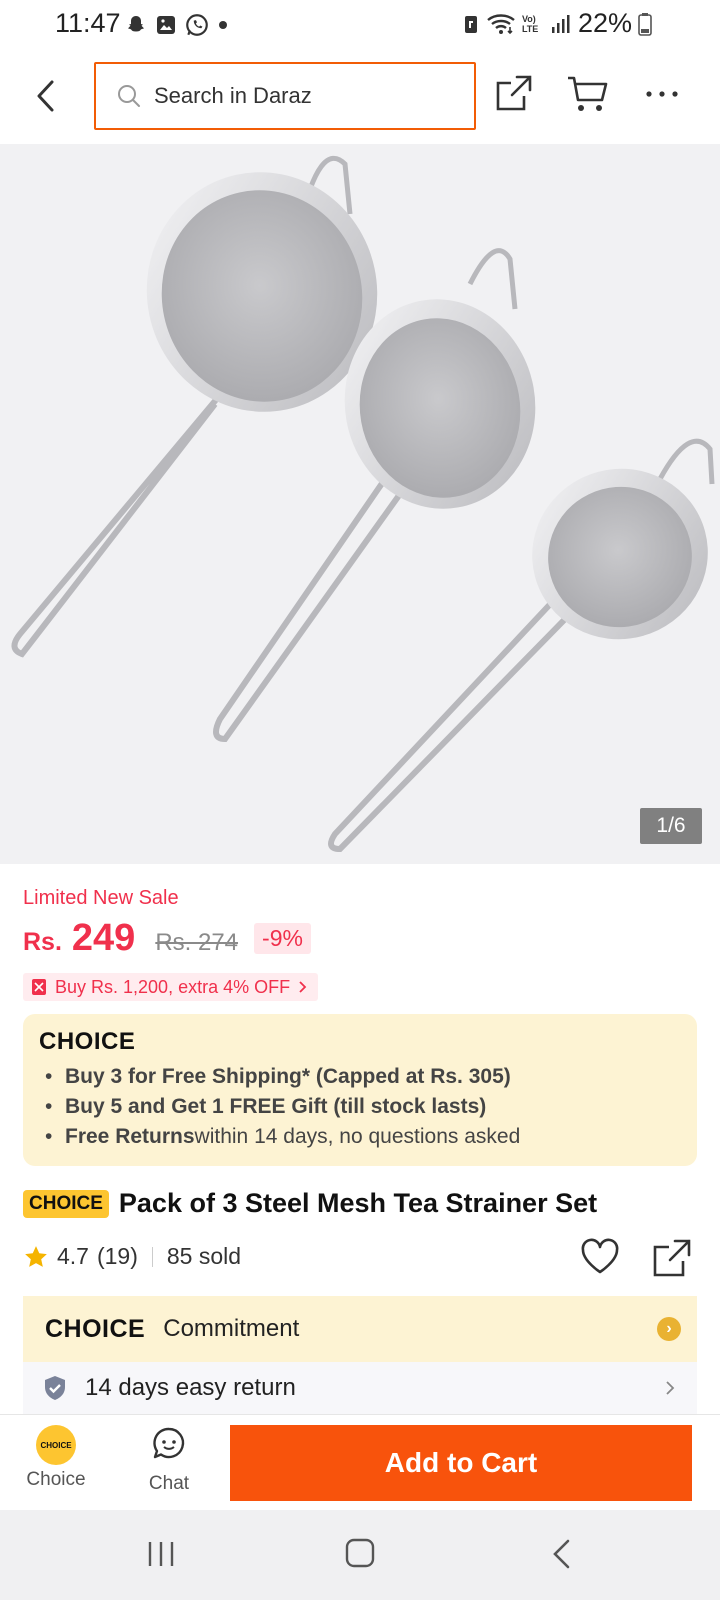 The image size is (720, 1600). What do you see at coordinates (101, 898) in the screenshot?
I see `sale-label: Limited New Sale` at bounding box center [101, 898].